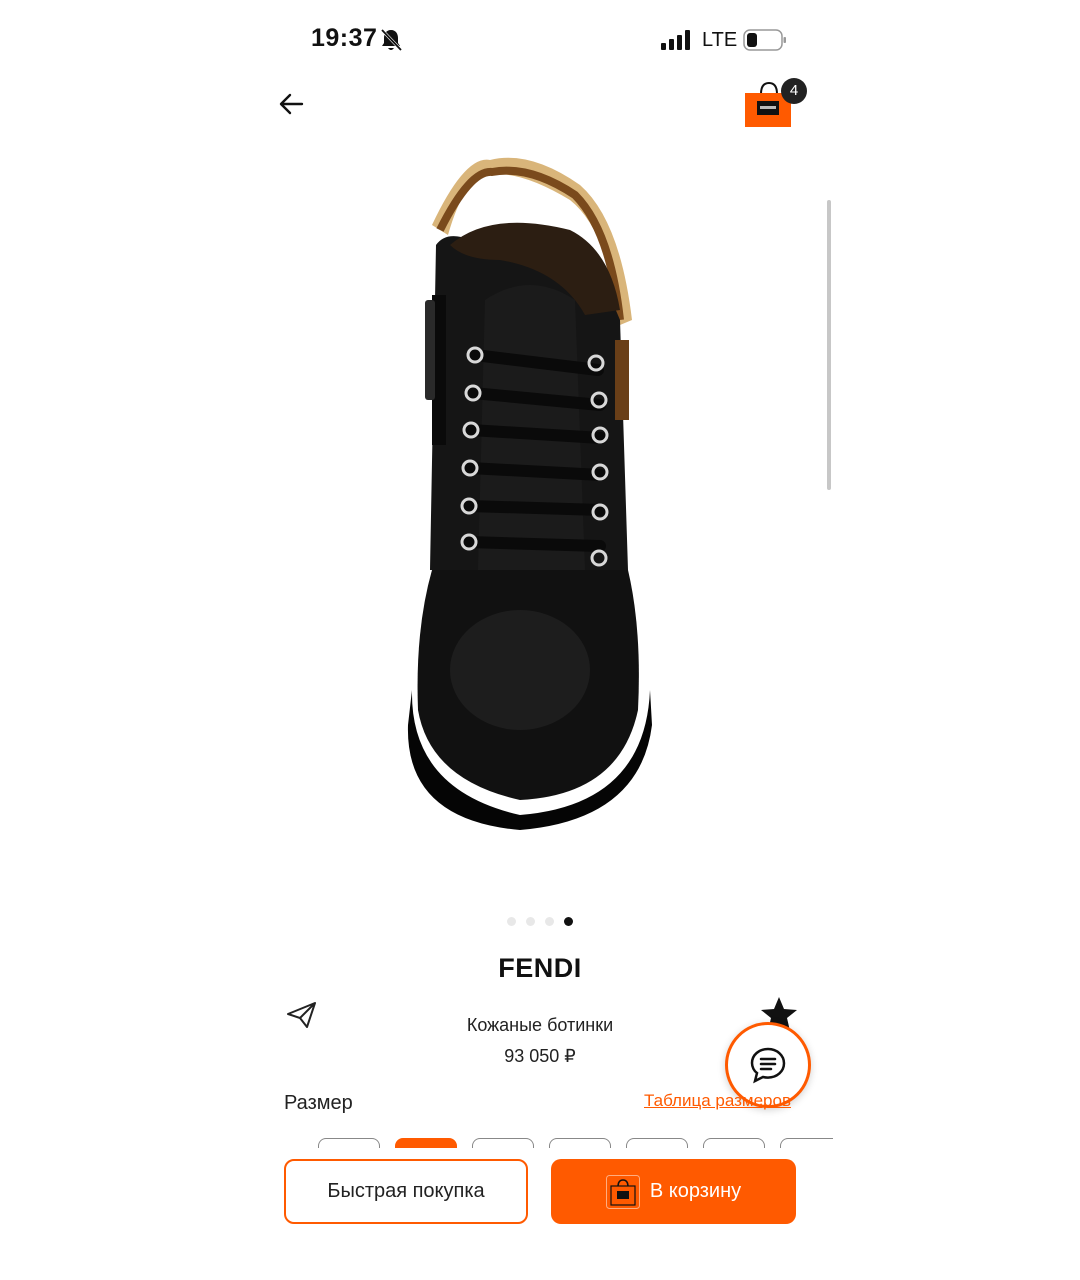 This screenshot has height=1280, width=1080. What do you see at coordinates (695, 1191) in the screenshot?
I see `add-to-cart-label: В корзину` at bounding box center [695, 1191].